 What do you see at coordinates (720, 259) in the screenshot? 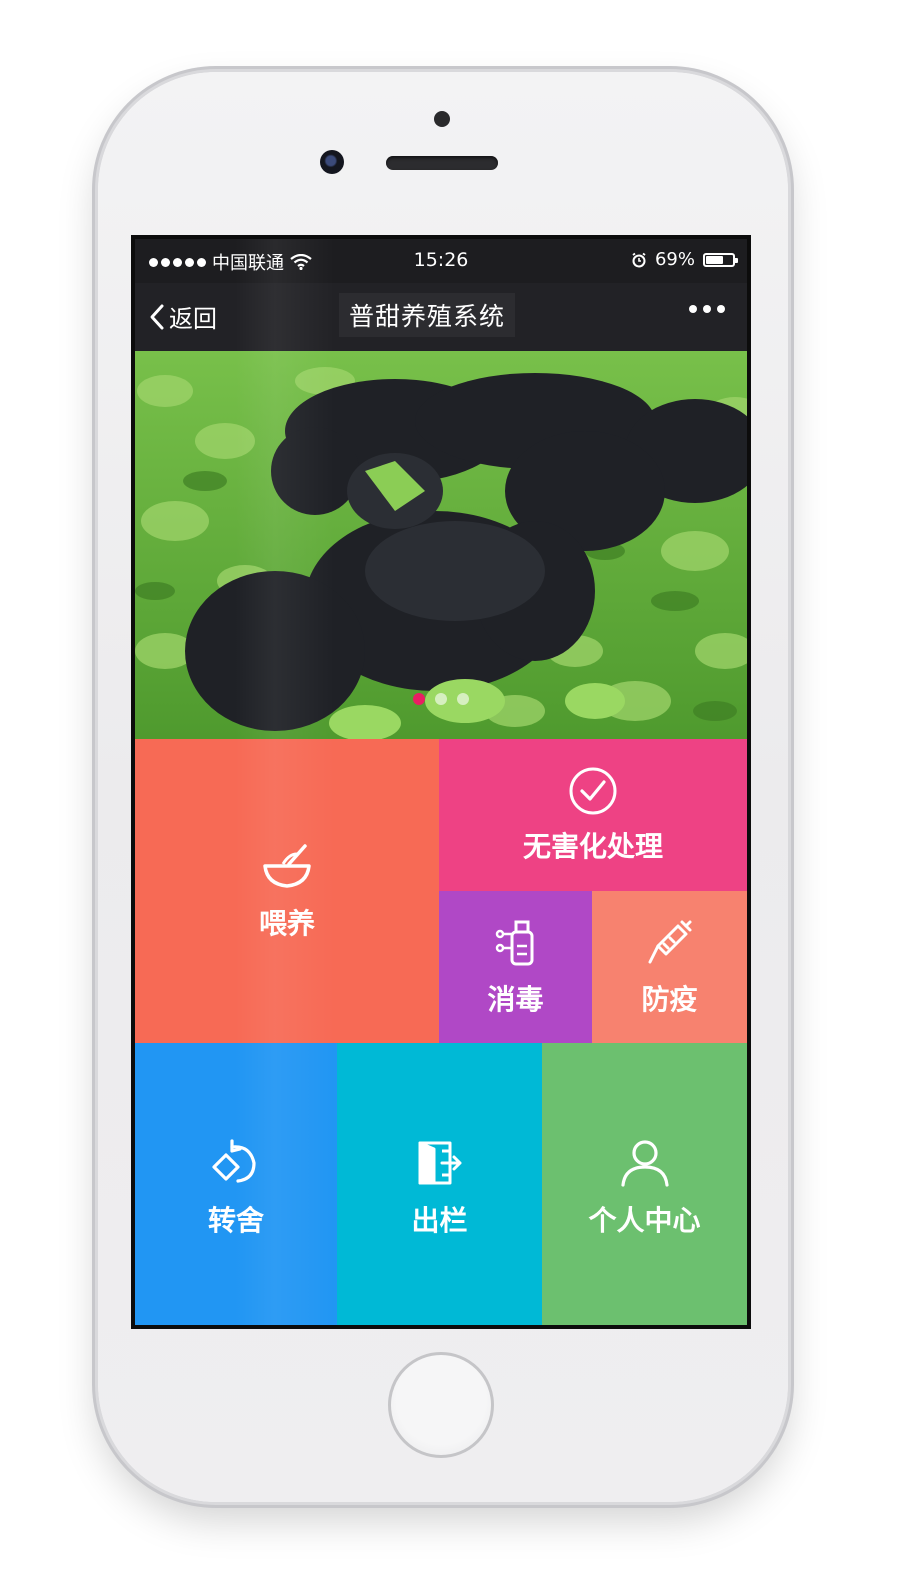
I see `battery-icon` at bounding box center [720, 259].